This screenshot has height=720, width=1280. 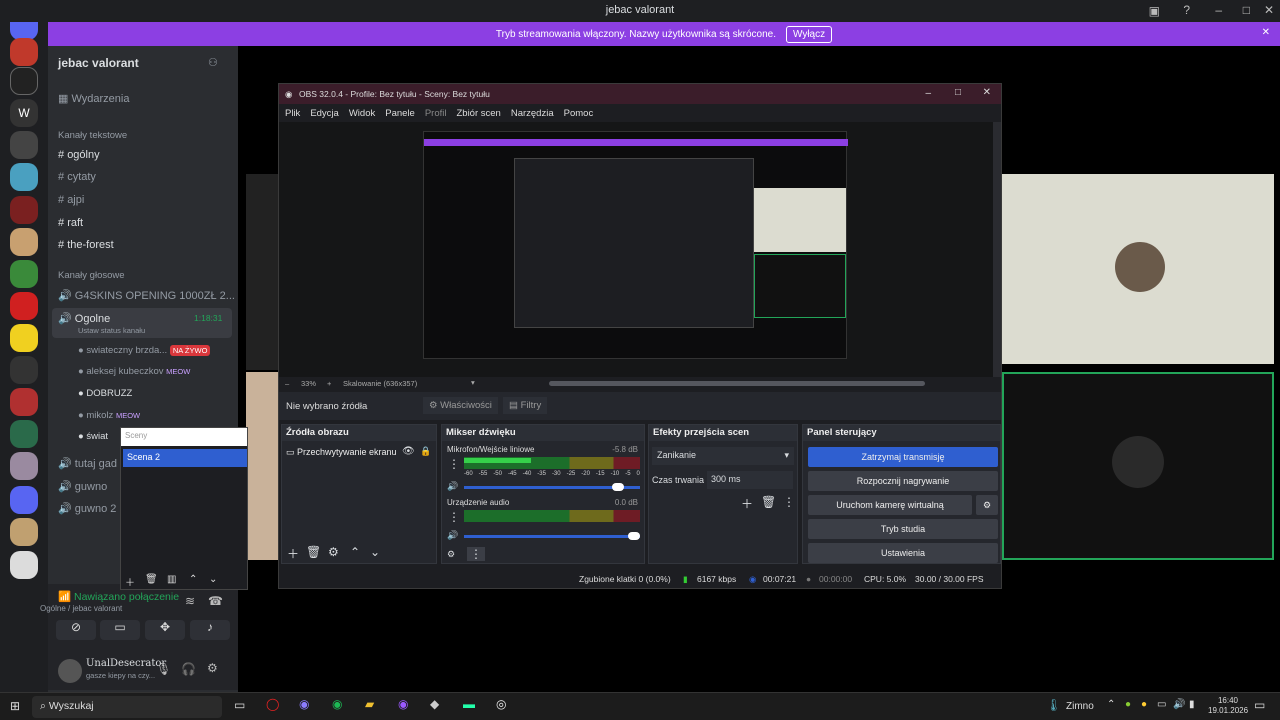 I want to click on settings-button: Ustawienia, so click(x=903, y=553).